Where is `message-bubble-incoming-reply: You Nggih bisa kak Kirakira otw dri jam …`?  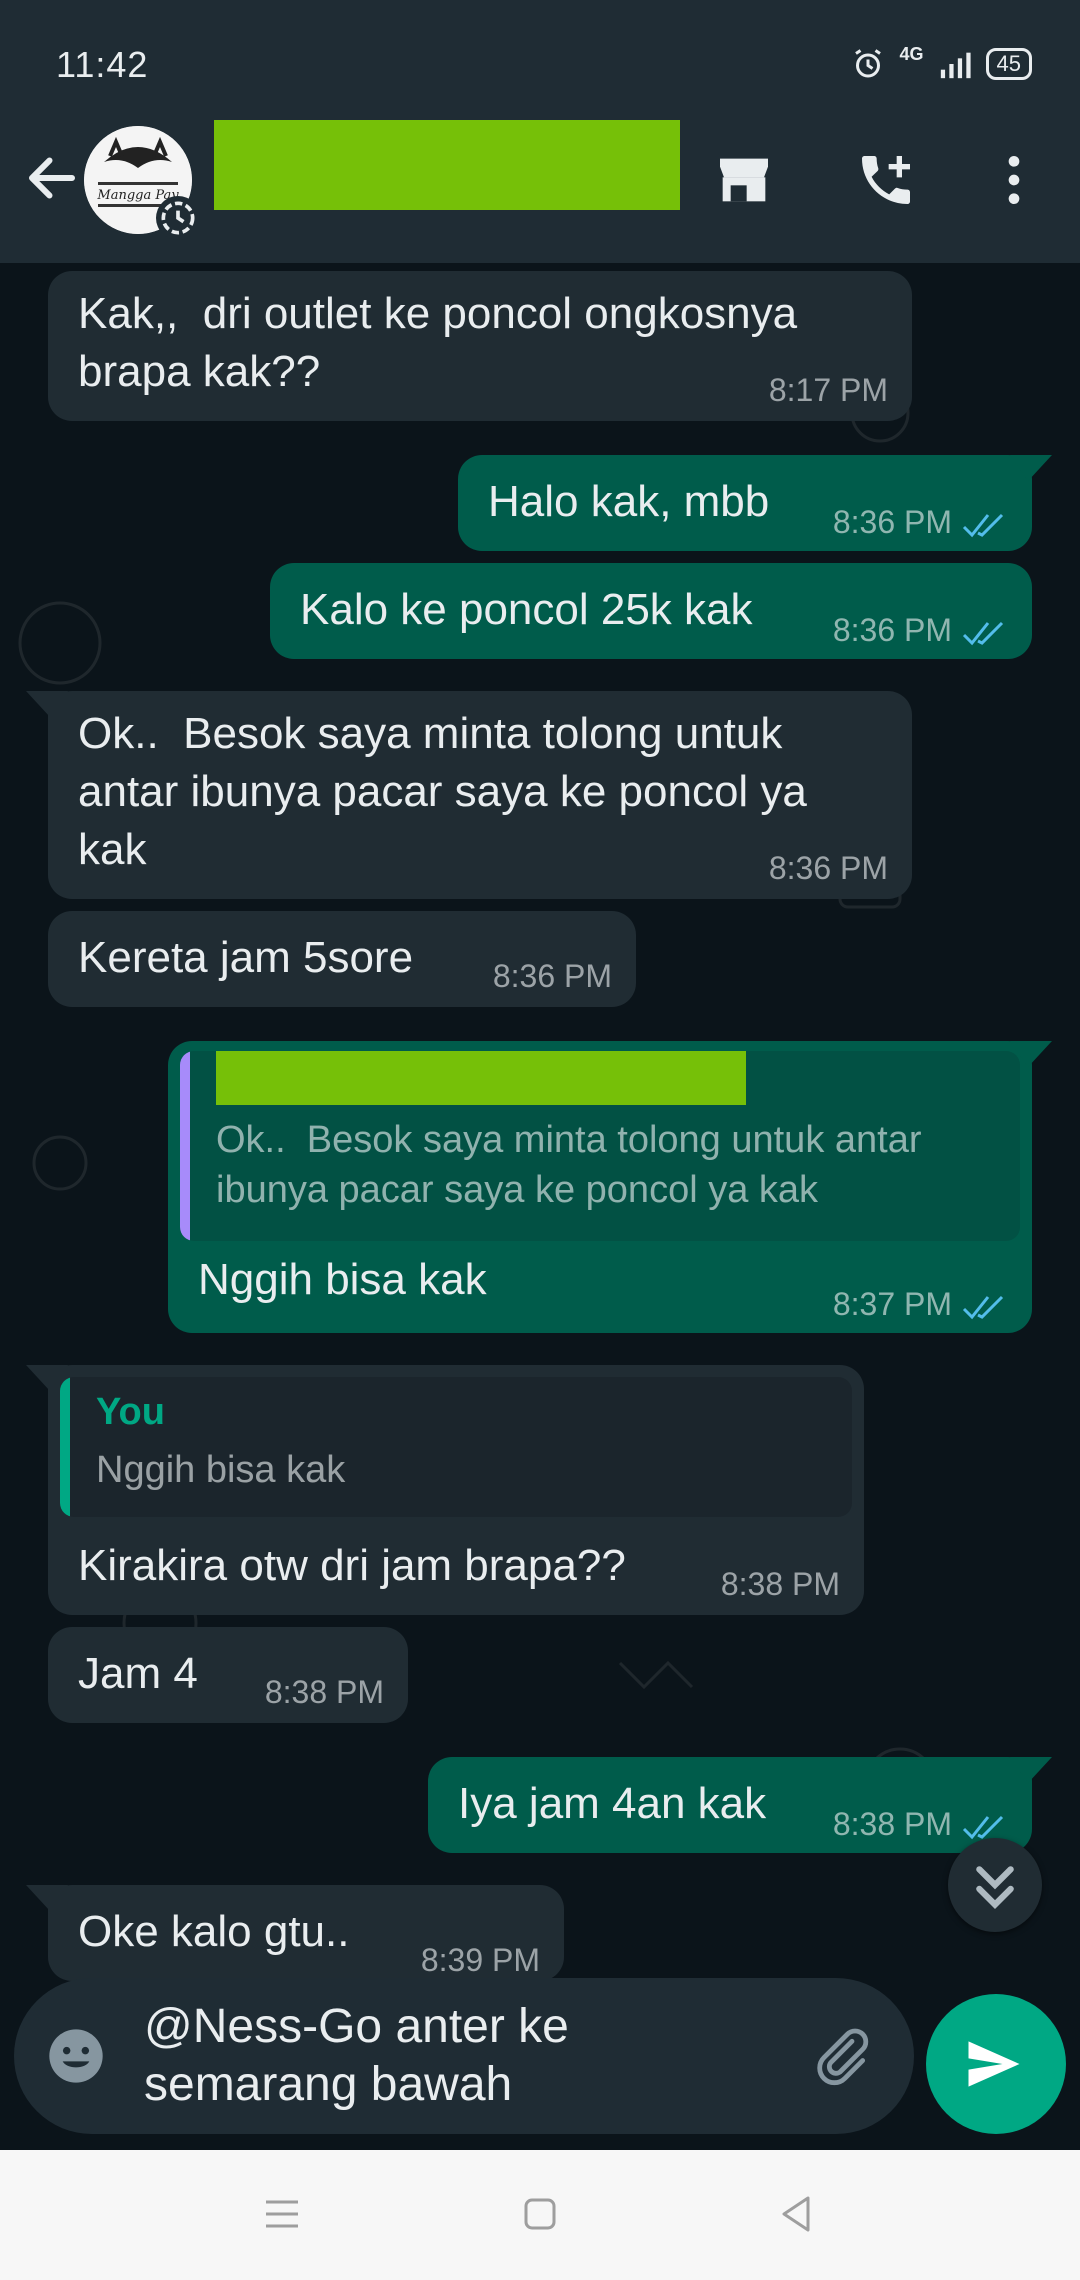 message-bubble-incoming-reply: You Nggih bisa kak Kirakira otw dri jam … is located at coordinates (456, 1490).